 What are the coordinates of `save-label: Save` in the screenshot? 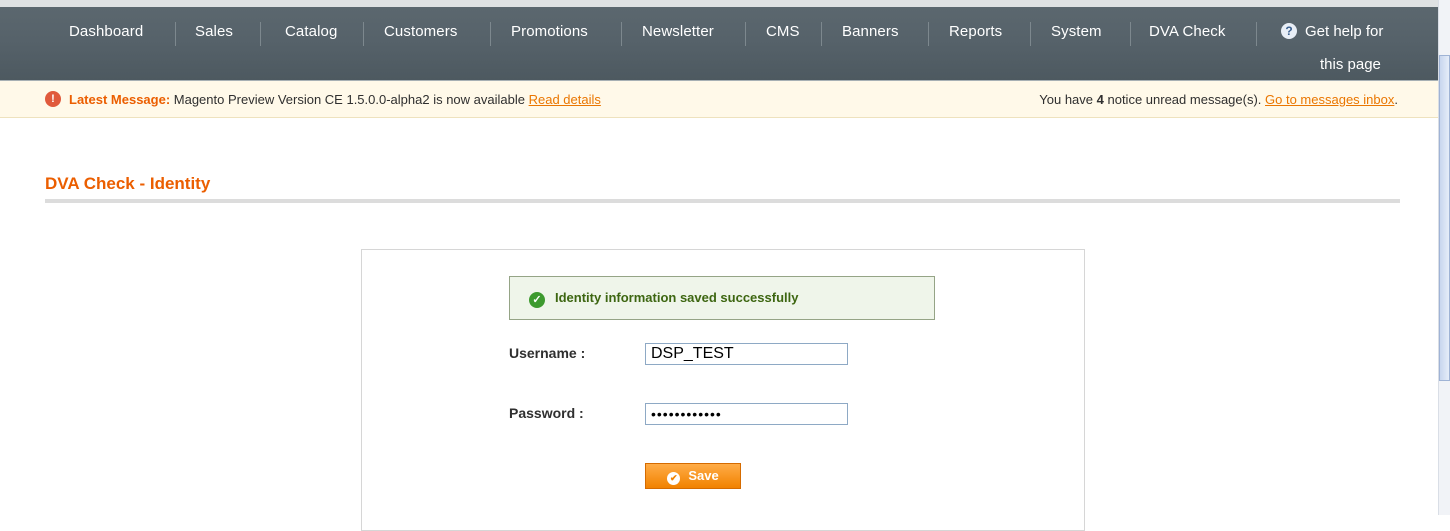 It's located at (703, 475).